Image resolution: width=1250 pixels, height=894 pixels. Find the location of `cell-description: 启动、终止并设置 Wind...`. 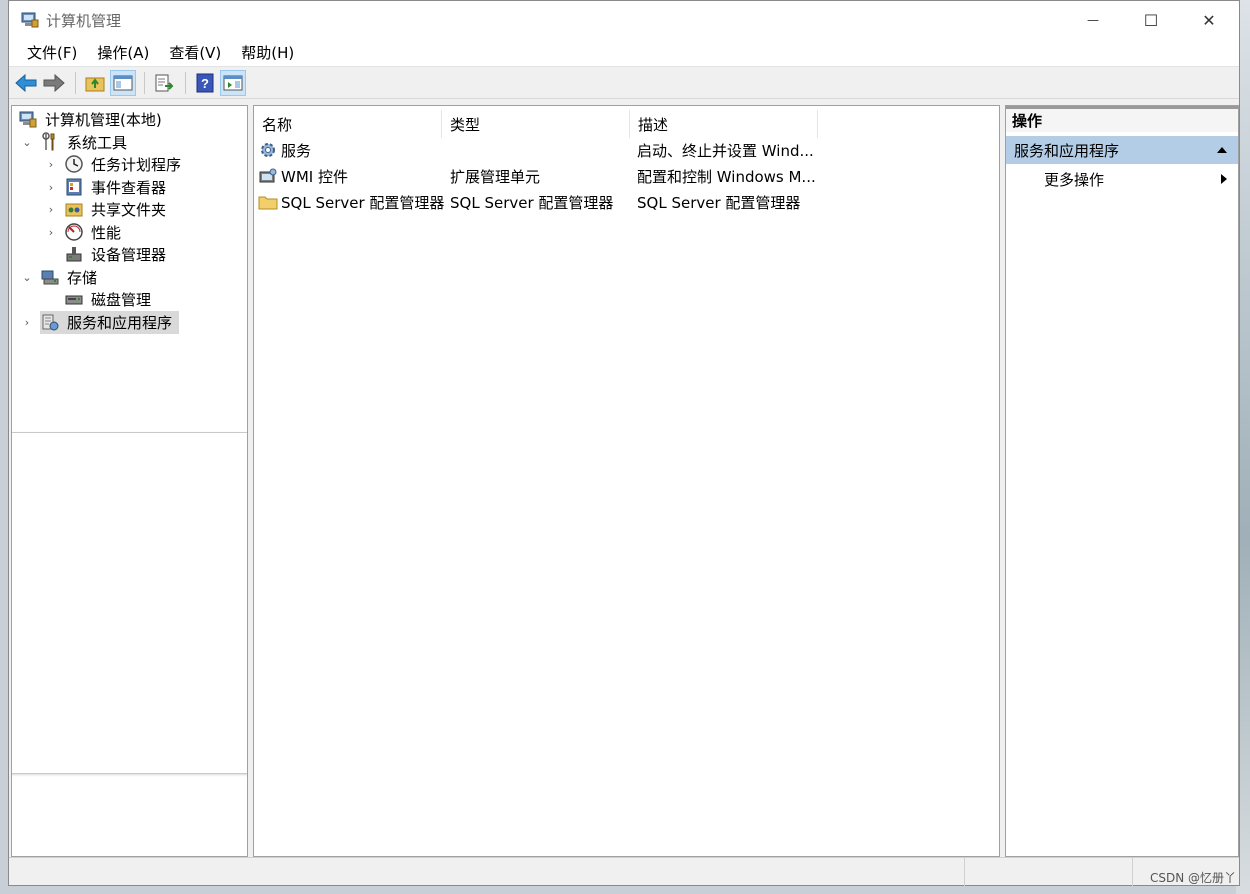

cell-description: 启动、终止并设置 Wind... is located at coordinates (727, 150).